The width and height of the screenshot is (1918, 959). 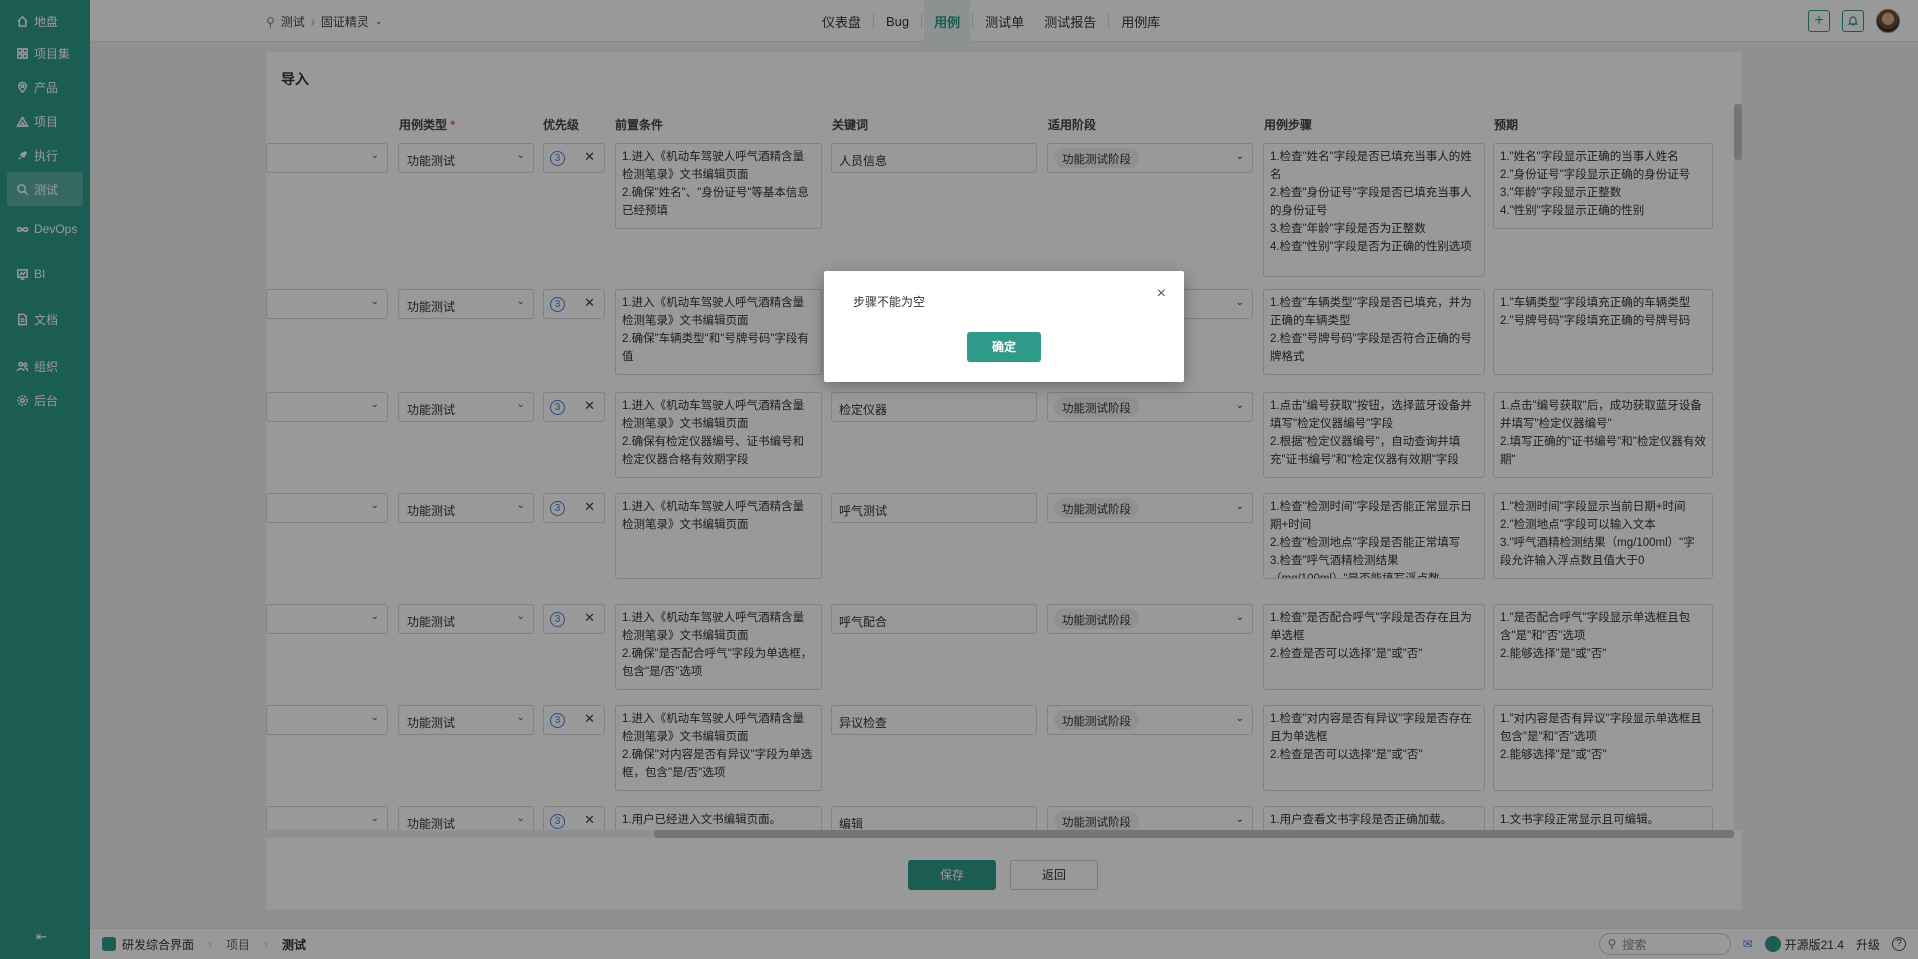 What do you see at coordinates (1161, 294) in the screenshot?
I see `close-icon: ×` at bounding box center [1161, 294].